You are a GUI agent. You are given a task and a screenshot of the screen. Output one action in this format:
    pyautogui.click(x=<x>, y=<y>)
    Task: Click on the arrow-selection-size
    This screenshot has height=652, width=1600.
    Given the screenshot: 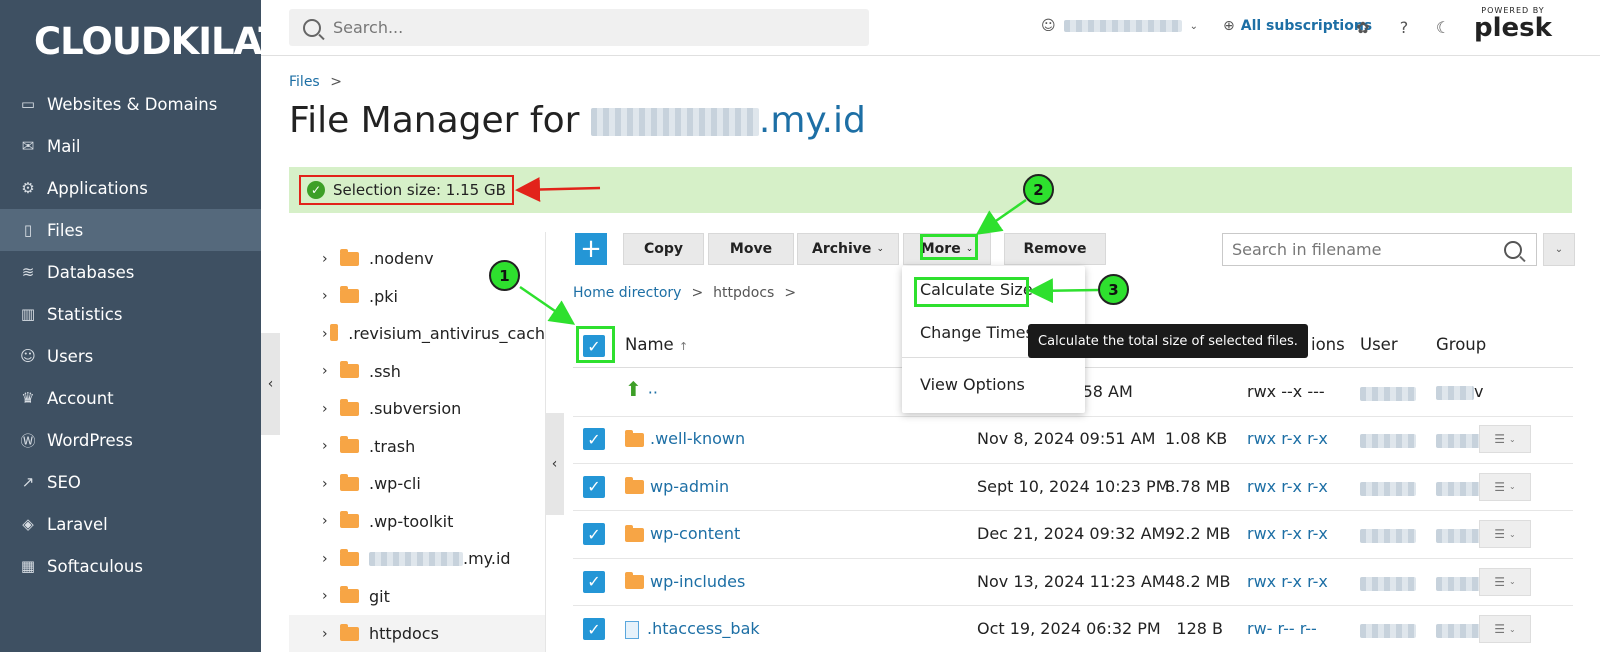 What is the action you would take?
    pyautogui.click(x=558, y=189)
    